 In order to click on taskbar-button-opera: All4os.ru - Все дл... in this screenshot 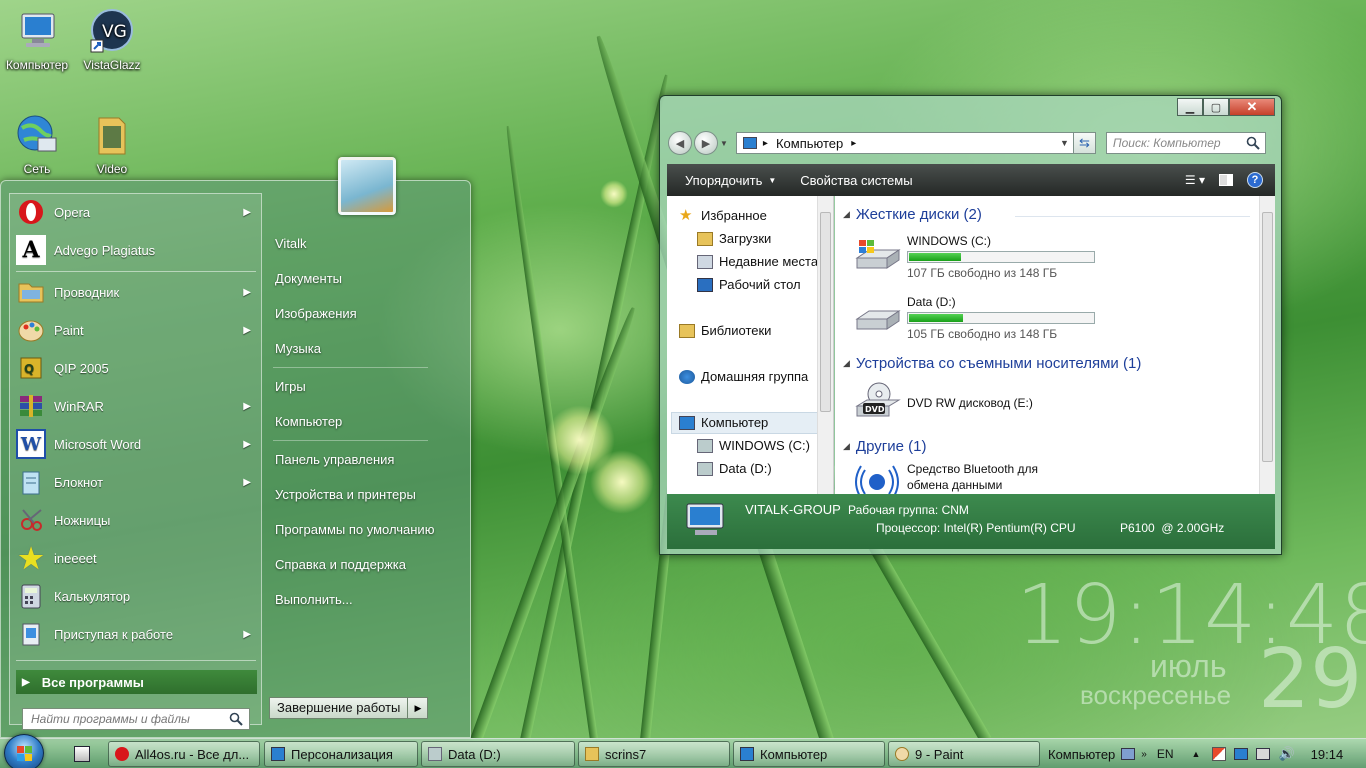, I will do `click(184, 754)`.